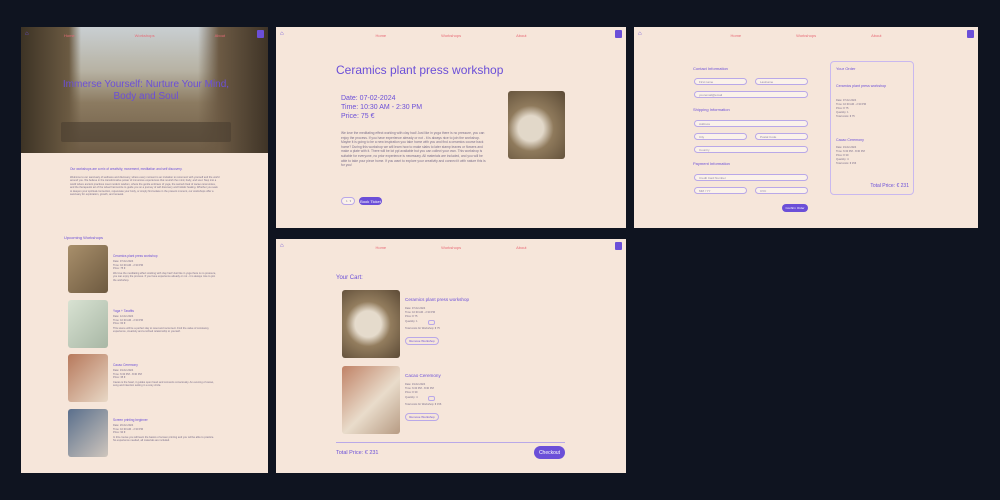 This screenshot has width=1000, height=500. What do you see at coordinates (842, 108) in the screenshot?
I see `order-item-price: Price: € 75` at bounding box center [842, 108].